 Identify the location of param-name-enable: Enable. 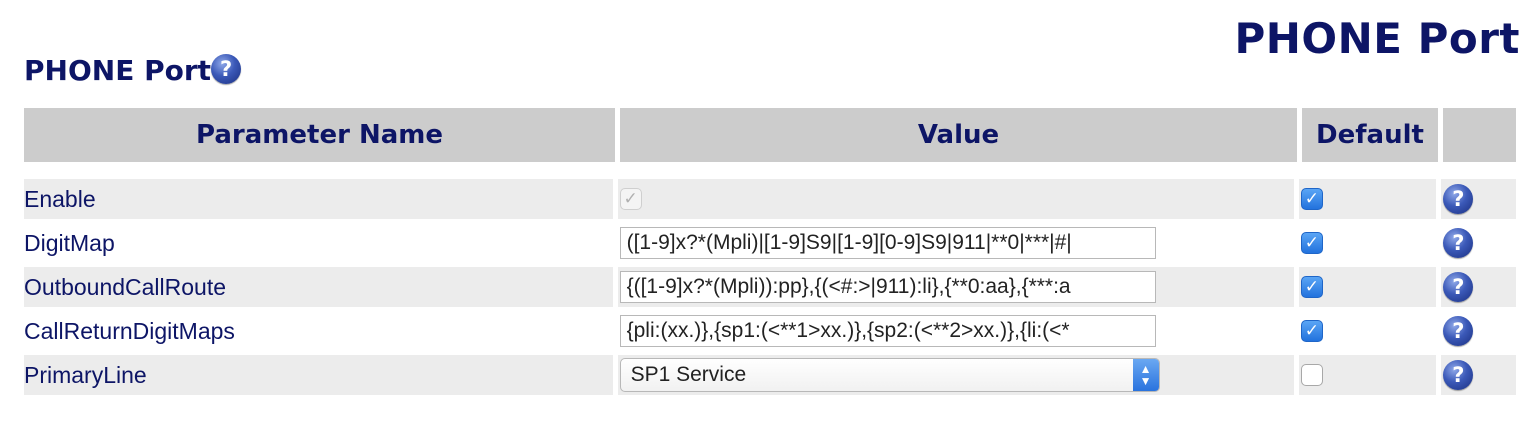
(60, 198).